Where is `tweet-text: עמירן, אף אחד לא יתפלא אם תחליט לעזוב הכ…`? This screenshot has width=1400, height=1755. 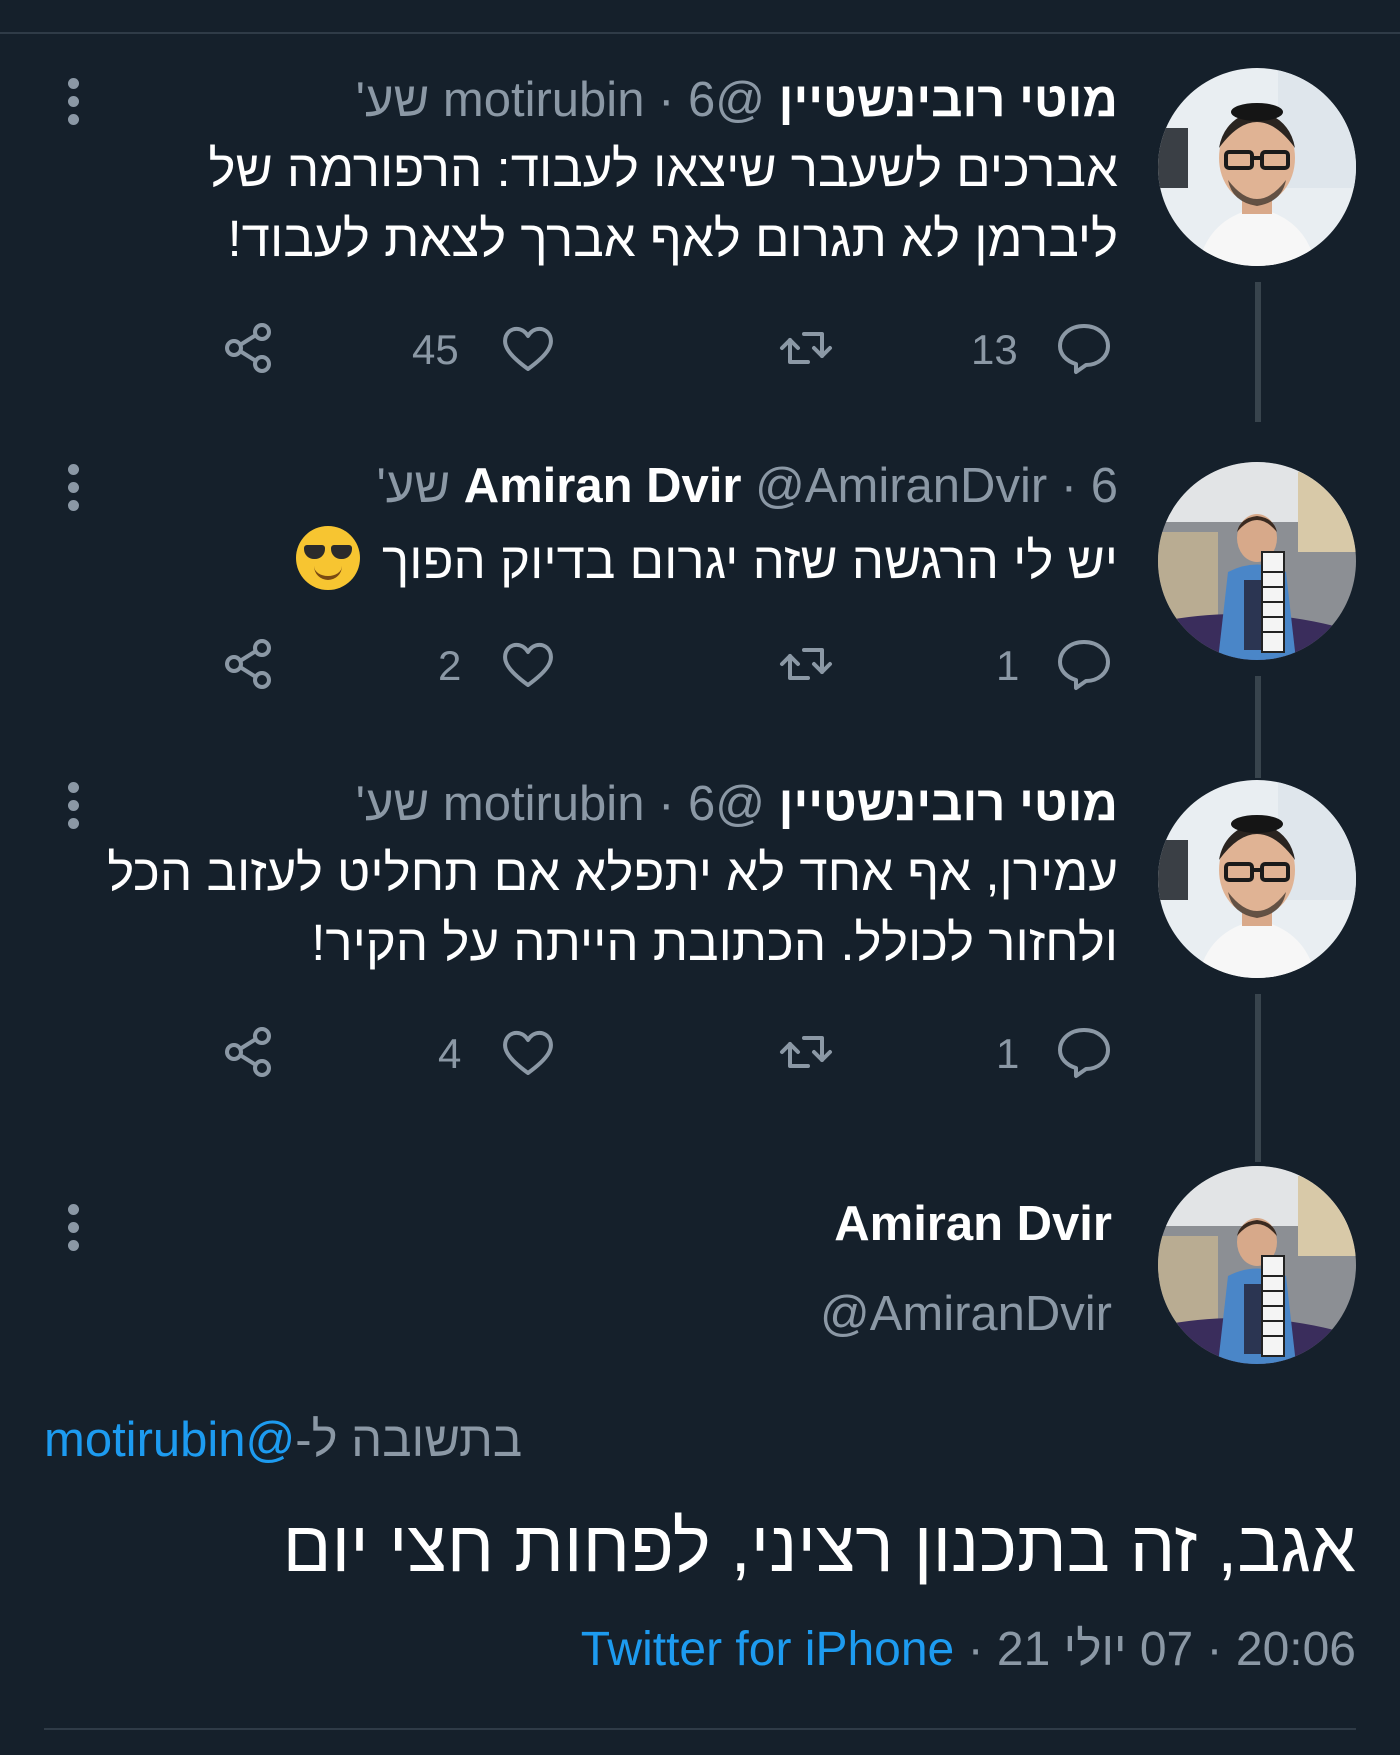 tweet-text: עמירן, אף אחד לא יתפלא אם תחליט לעזוב הכ… is located at coordinates (598, 908).